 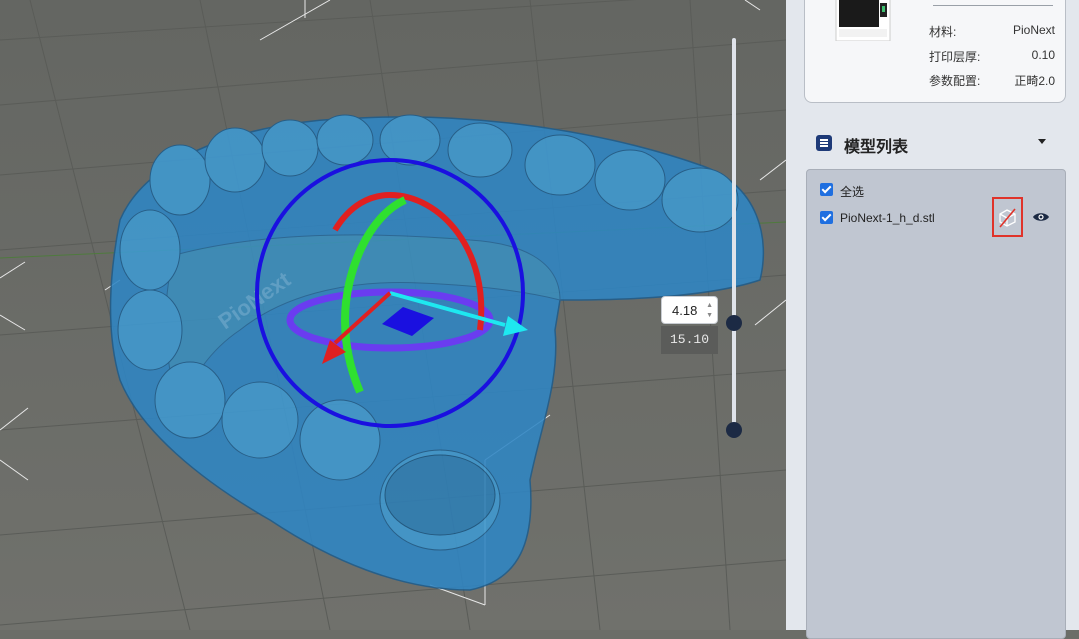 I want to click on select-all-label: 全选, so click(x=852, y=191).